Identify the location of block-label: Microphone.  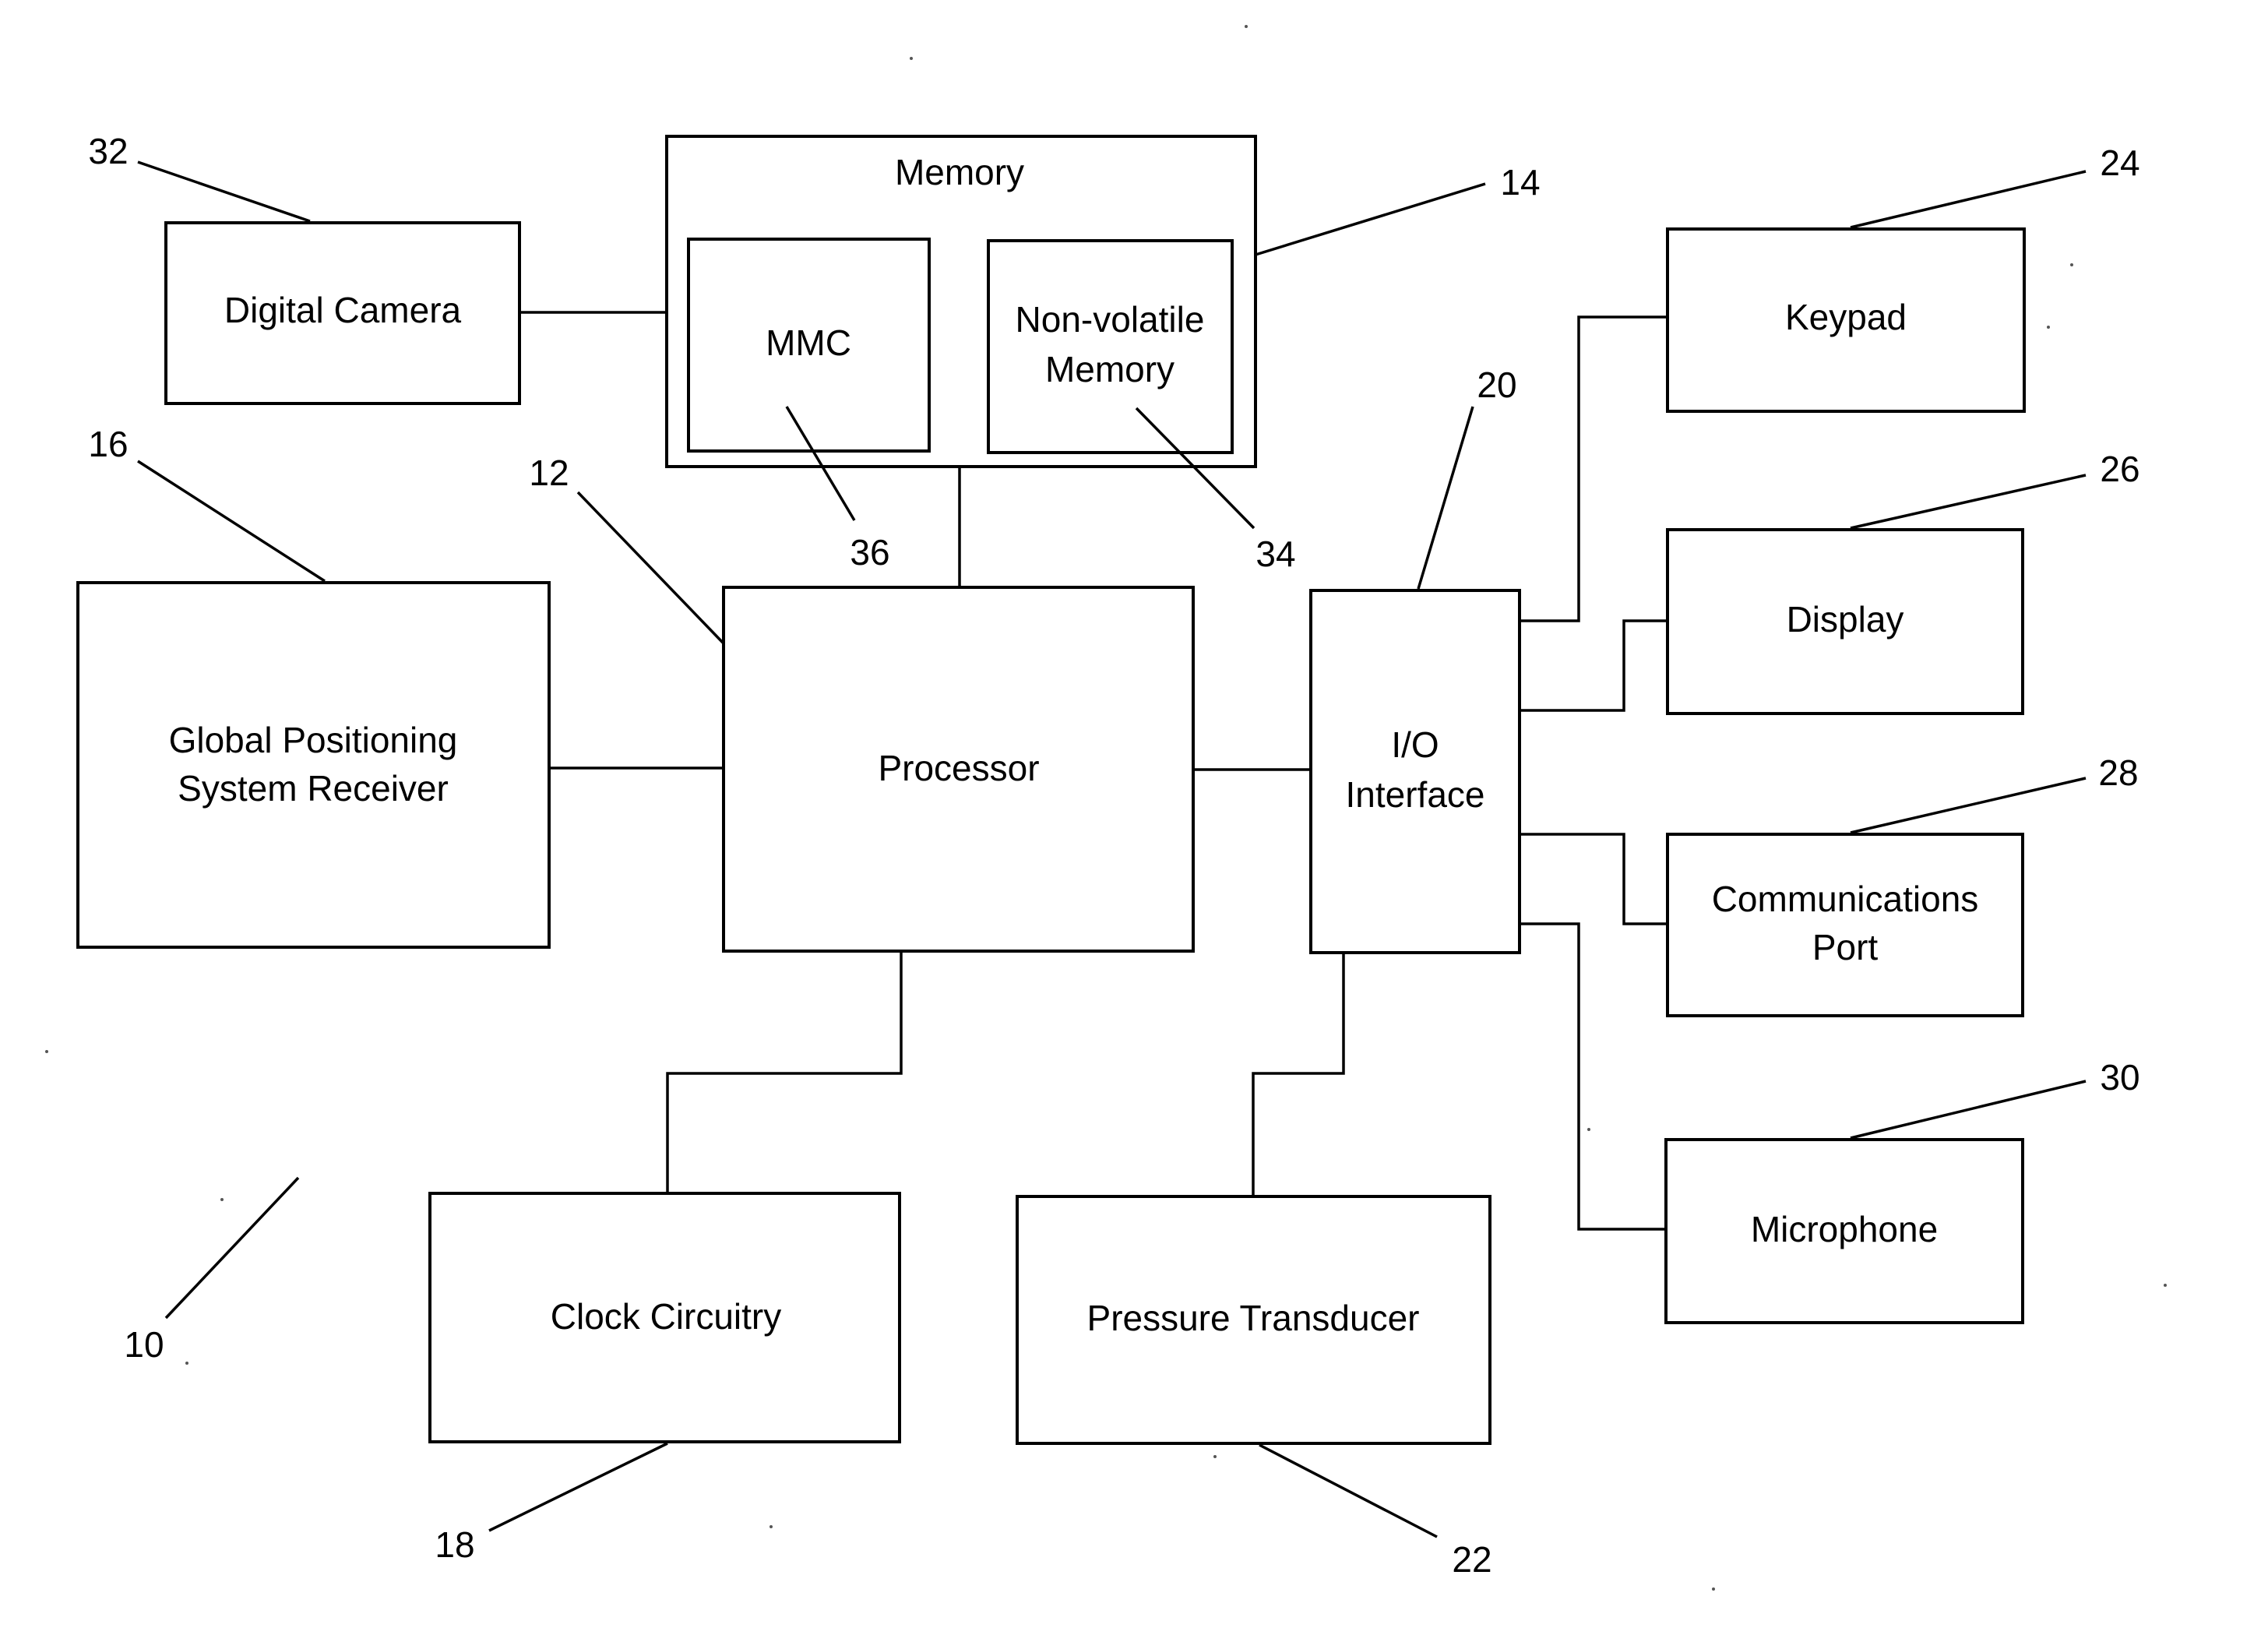
(1844, 1229).